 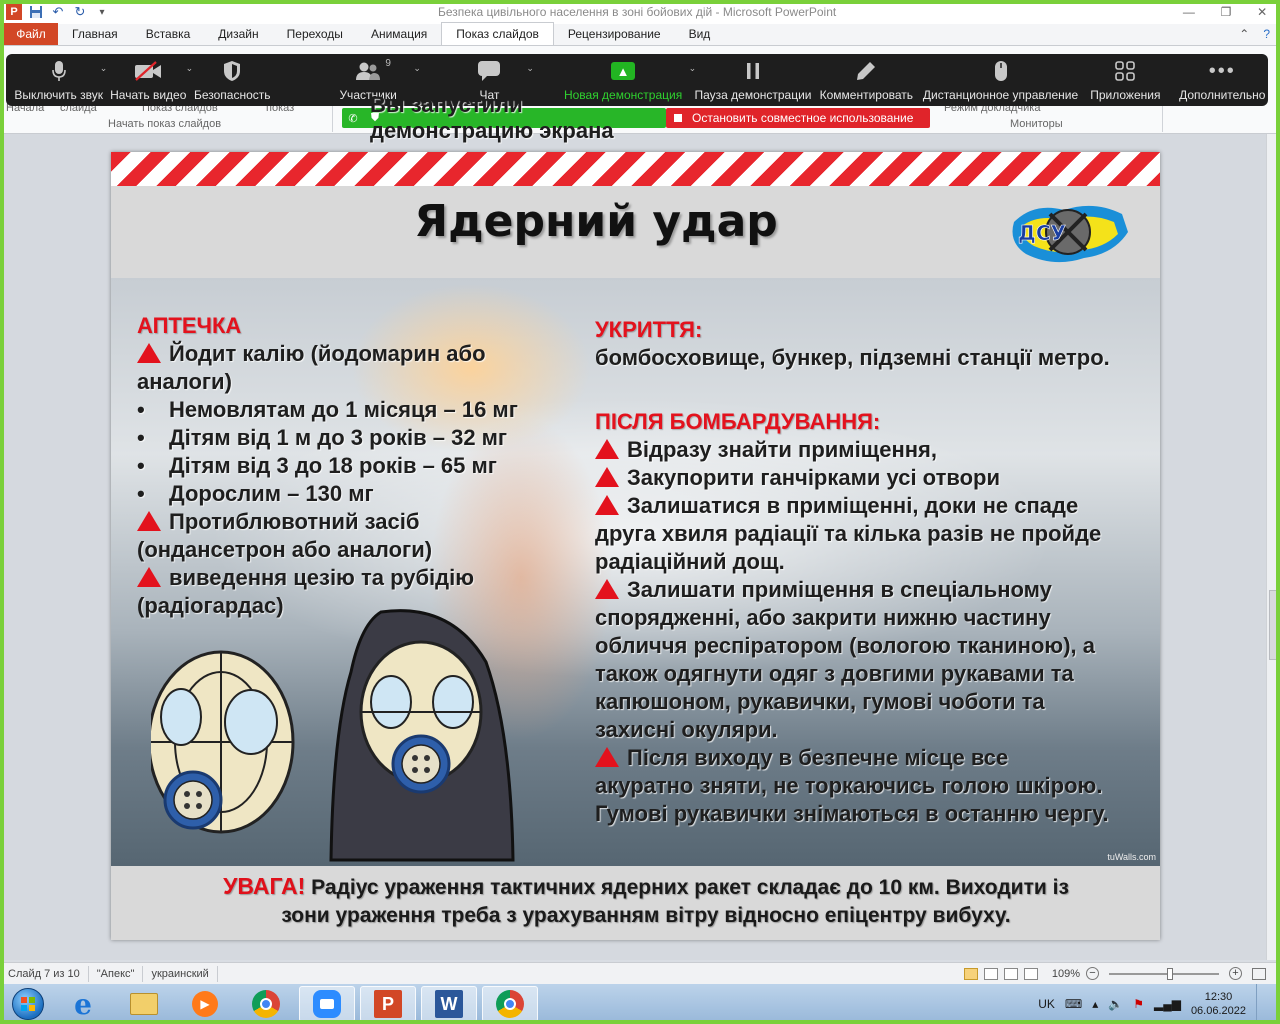 What do you see at coordinates (315, 34) in the screenshot?
I see `tab-transitions: Переходы` at bounding box center [315, 34].